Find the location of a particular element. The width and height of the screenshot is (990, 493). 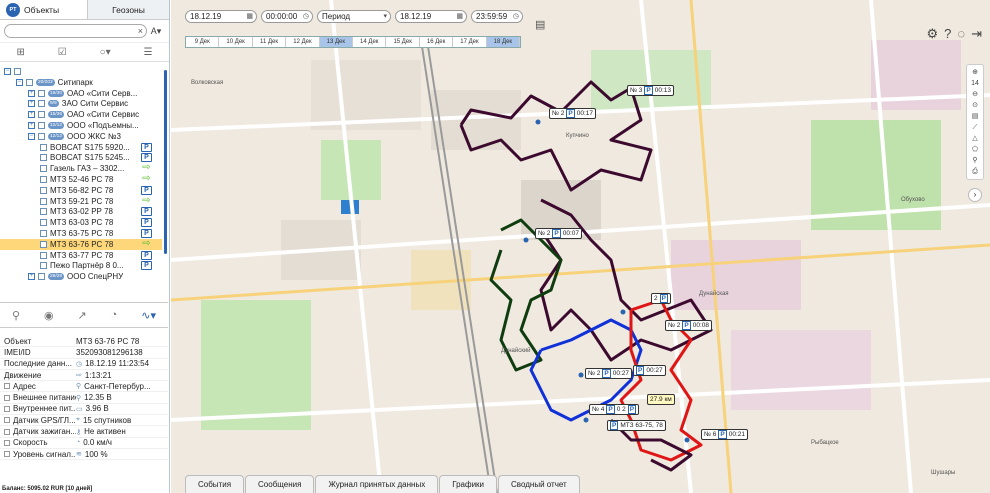

tree-row: BOBCAT S175 5920... P is located at coordinates (81, 147).